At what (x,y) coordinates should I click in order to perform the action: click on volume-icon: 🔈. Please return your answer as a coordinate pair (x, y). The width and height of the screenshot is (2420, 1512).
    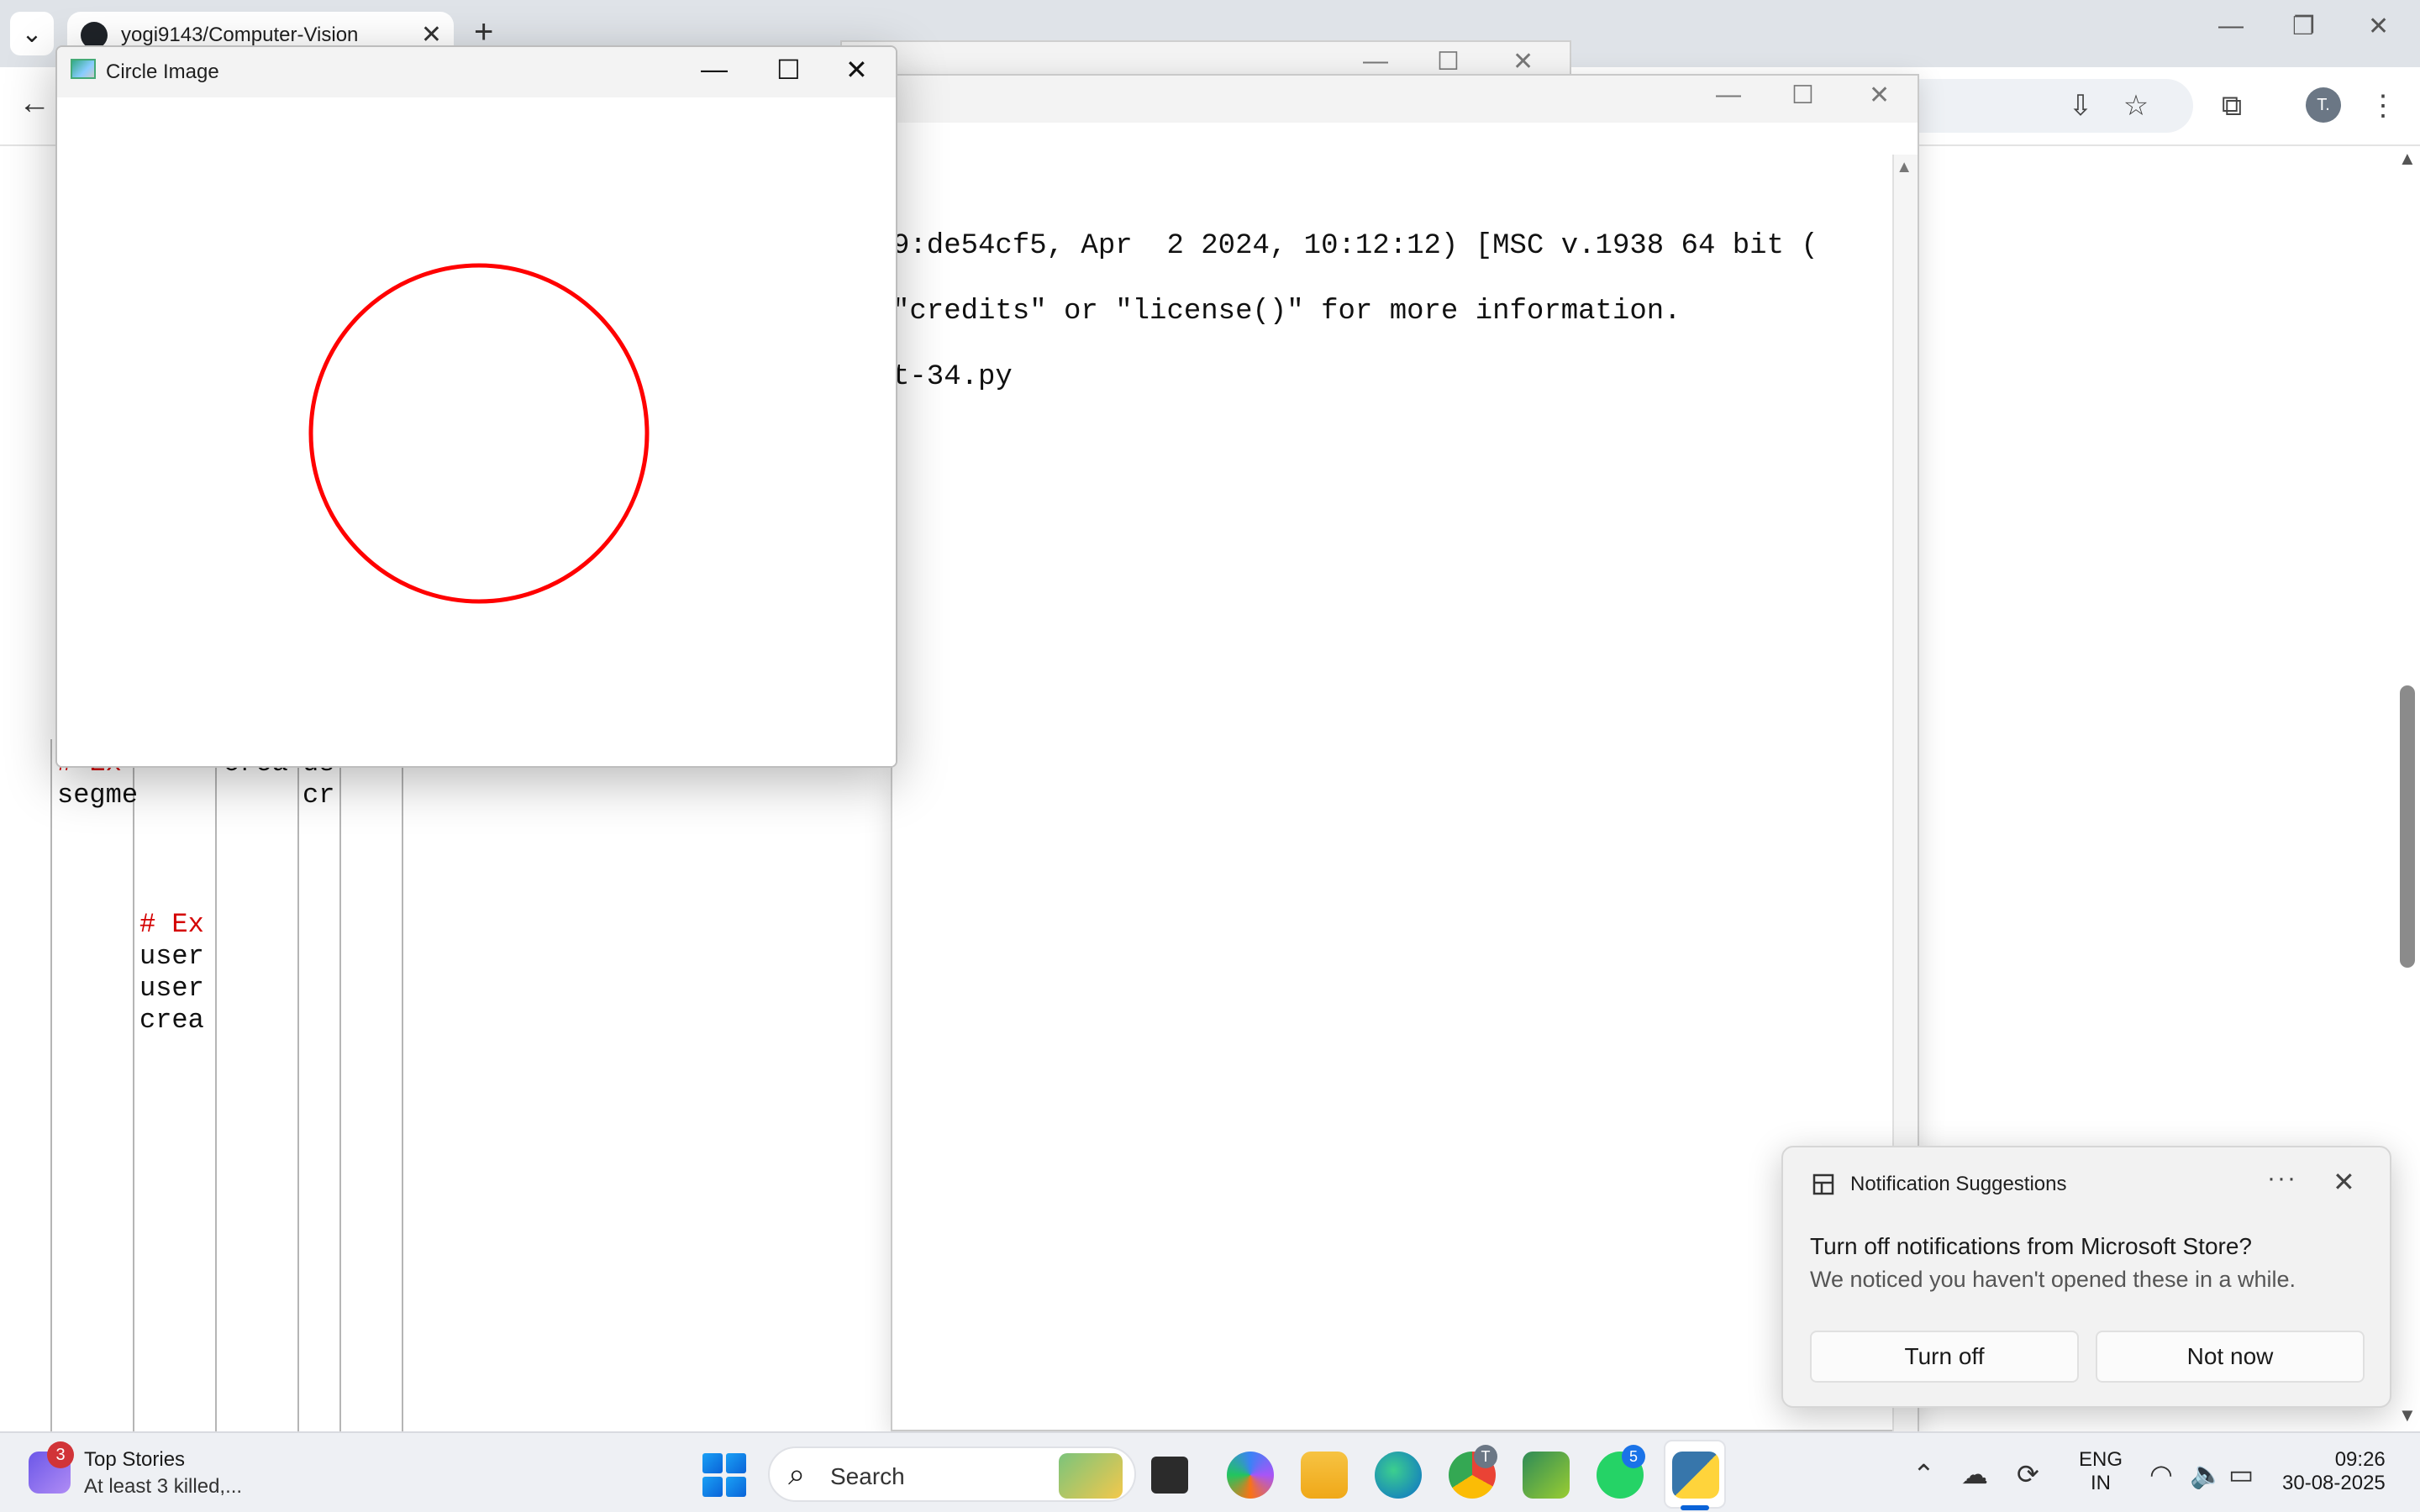
    Looking at the image, I should click on (2207, 1474).